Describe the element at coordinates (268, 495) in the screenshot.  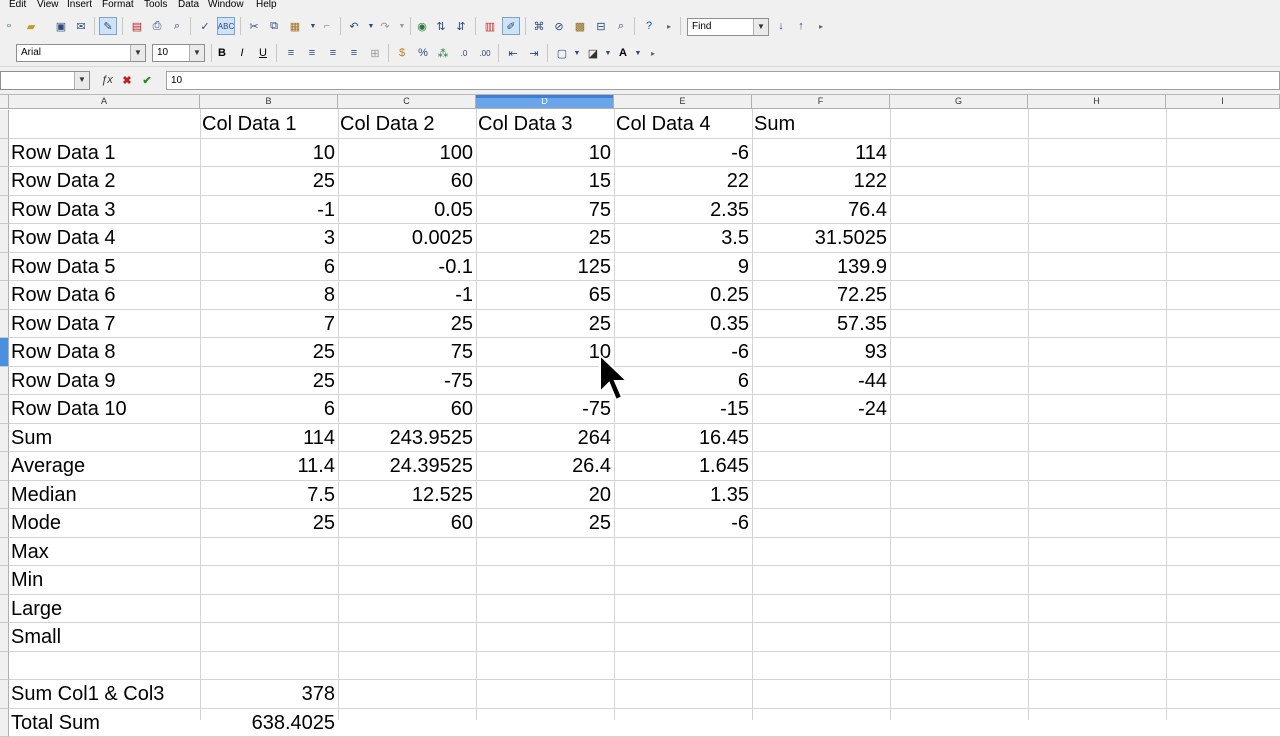
I see `cell-b14: 7.5` at that location.